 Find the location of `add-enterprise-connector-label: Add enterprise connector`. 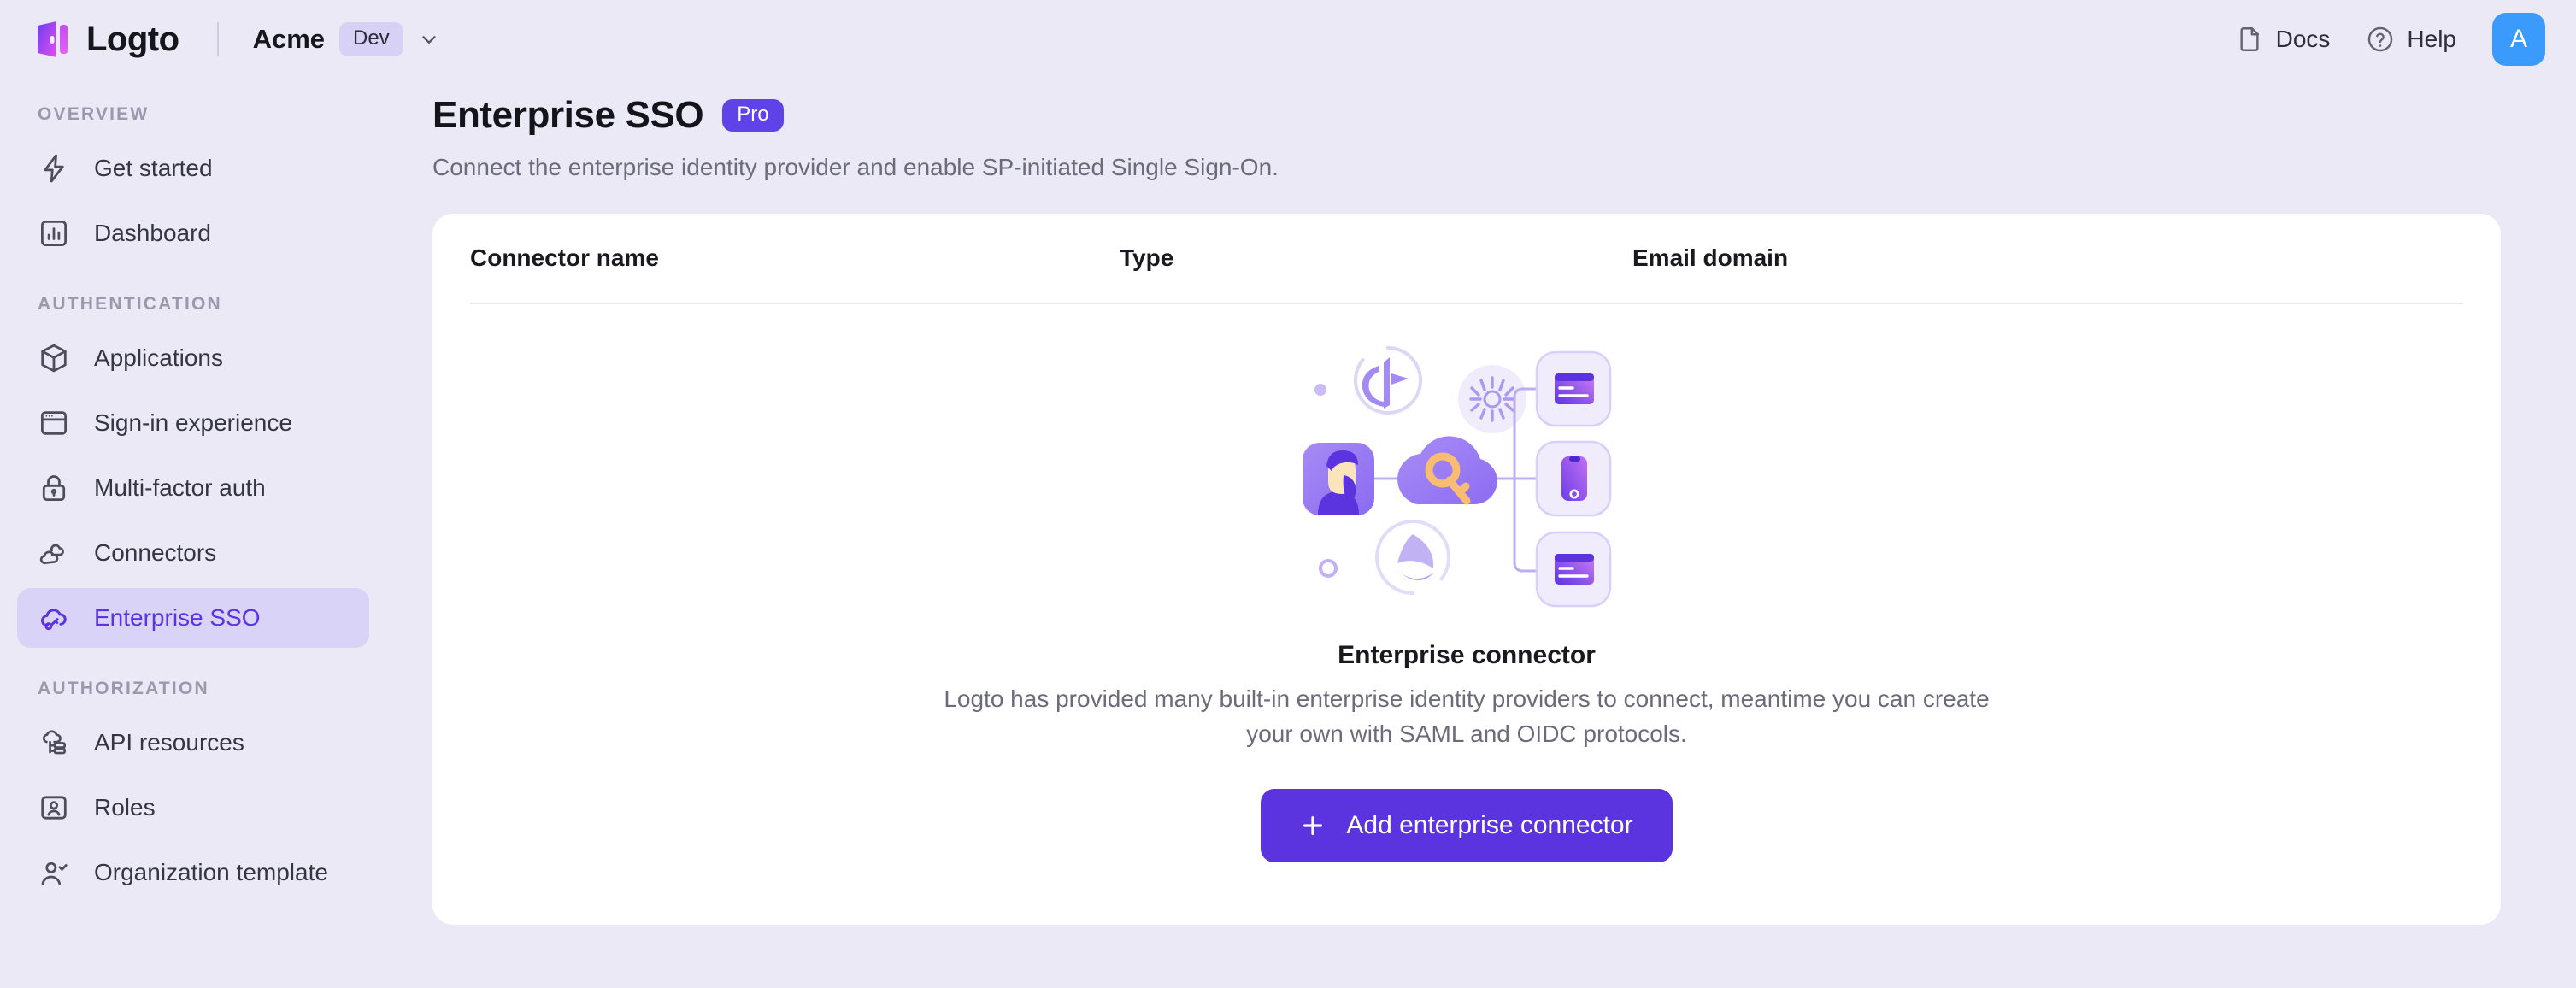

add-enterprise-connector-label: Add enterprise connector is located at coordinates (1489, 826).